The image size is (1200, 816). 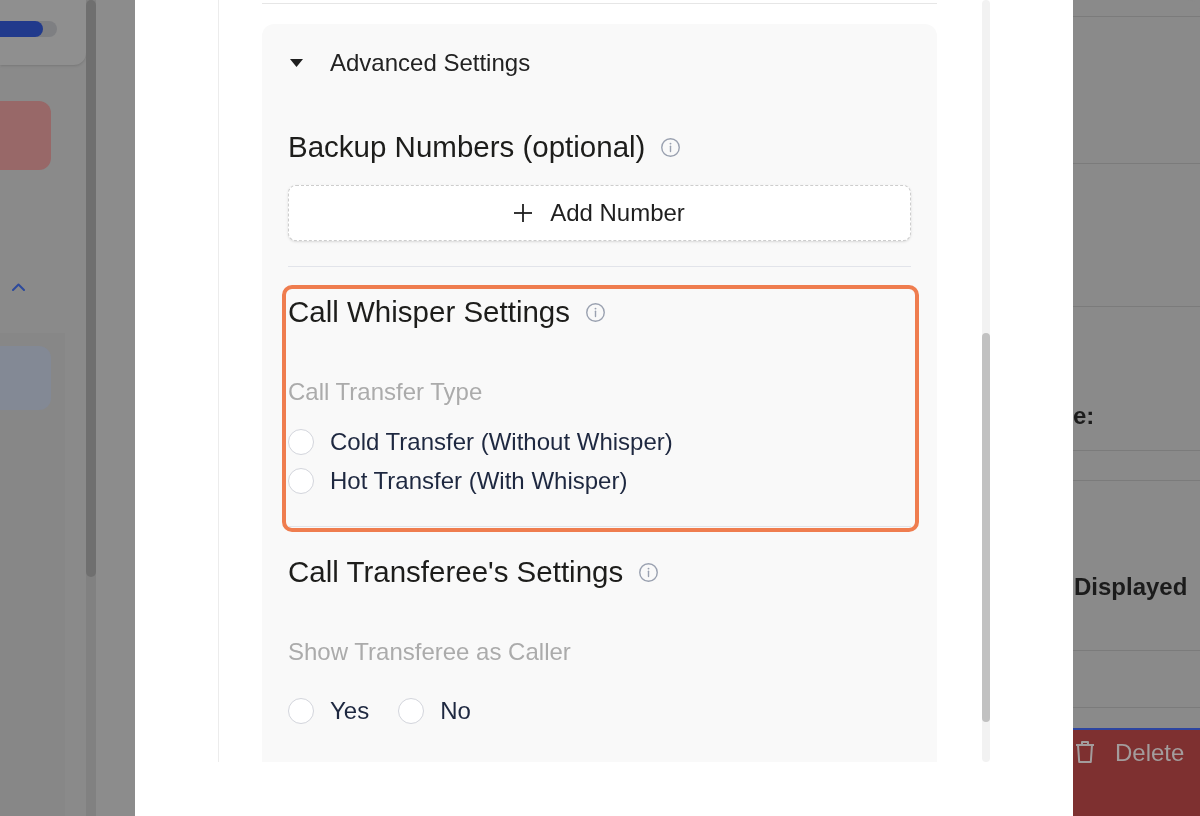 What do you see at coordinates (350, 711) in the screenshot?
I see `option-label: Yes` at bounding box center [350, 711].